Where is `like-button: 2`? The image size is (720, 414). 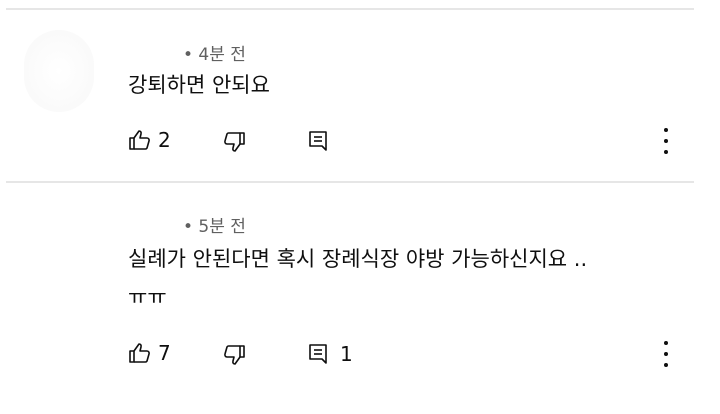 like-button: 2 is located at coordinates (149, 140).